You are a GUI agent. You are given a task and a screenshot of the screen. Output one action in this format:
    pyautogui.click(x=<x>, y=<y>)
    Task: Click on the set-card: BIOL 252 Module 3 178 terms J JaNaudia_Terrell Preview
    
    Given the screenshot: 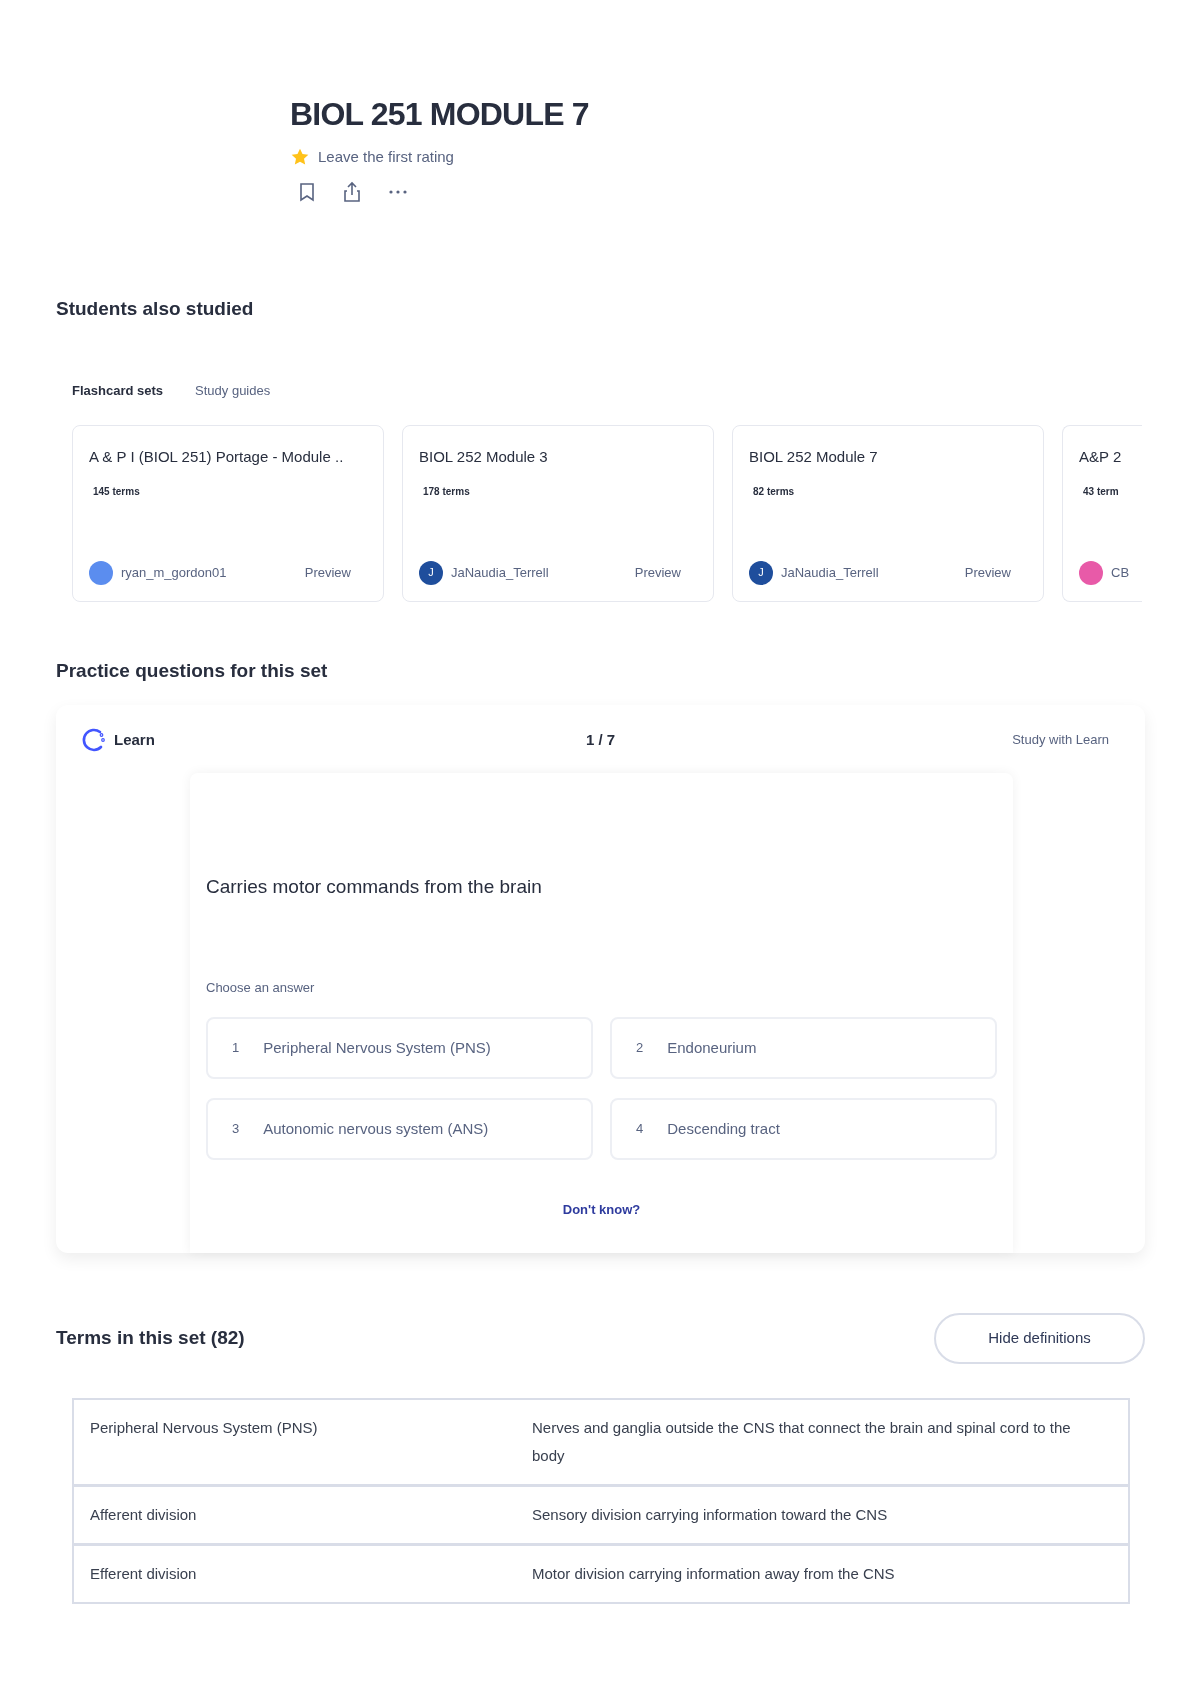 What is the action you would take?
    pyautogui.click(x=558, y=513)
    